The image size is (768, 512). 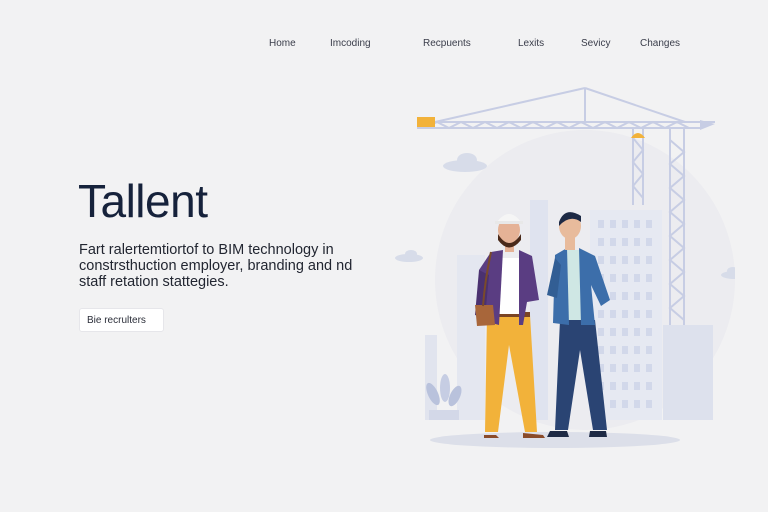 I want to click on nav-link-lexits: Lexits, so click(x=531, y=43).